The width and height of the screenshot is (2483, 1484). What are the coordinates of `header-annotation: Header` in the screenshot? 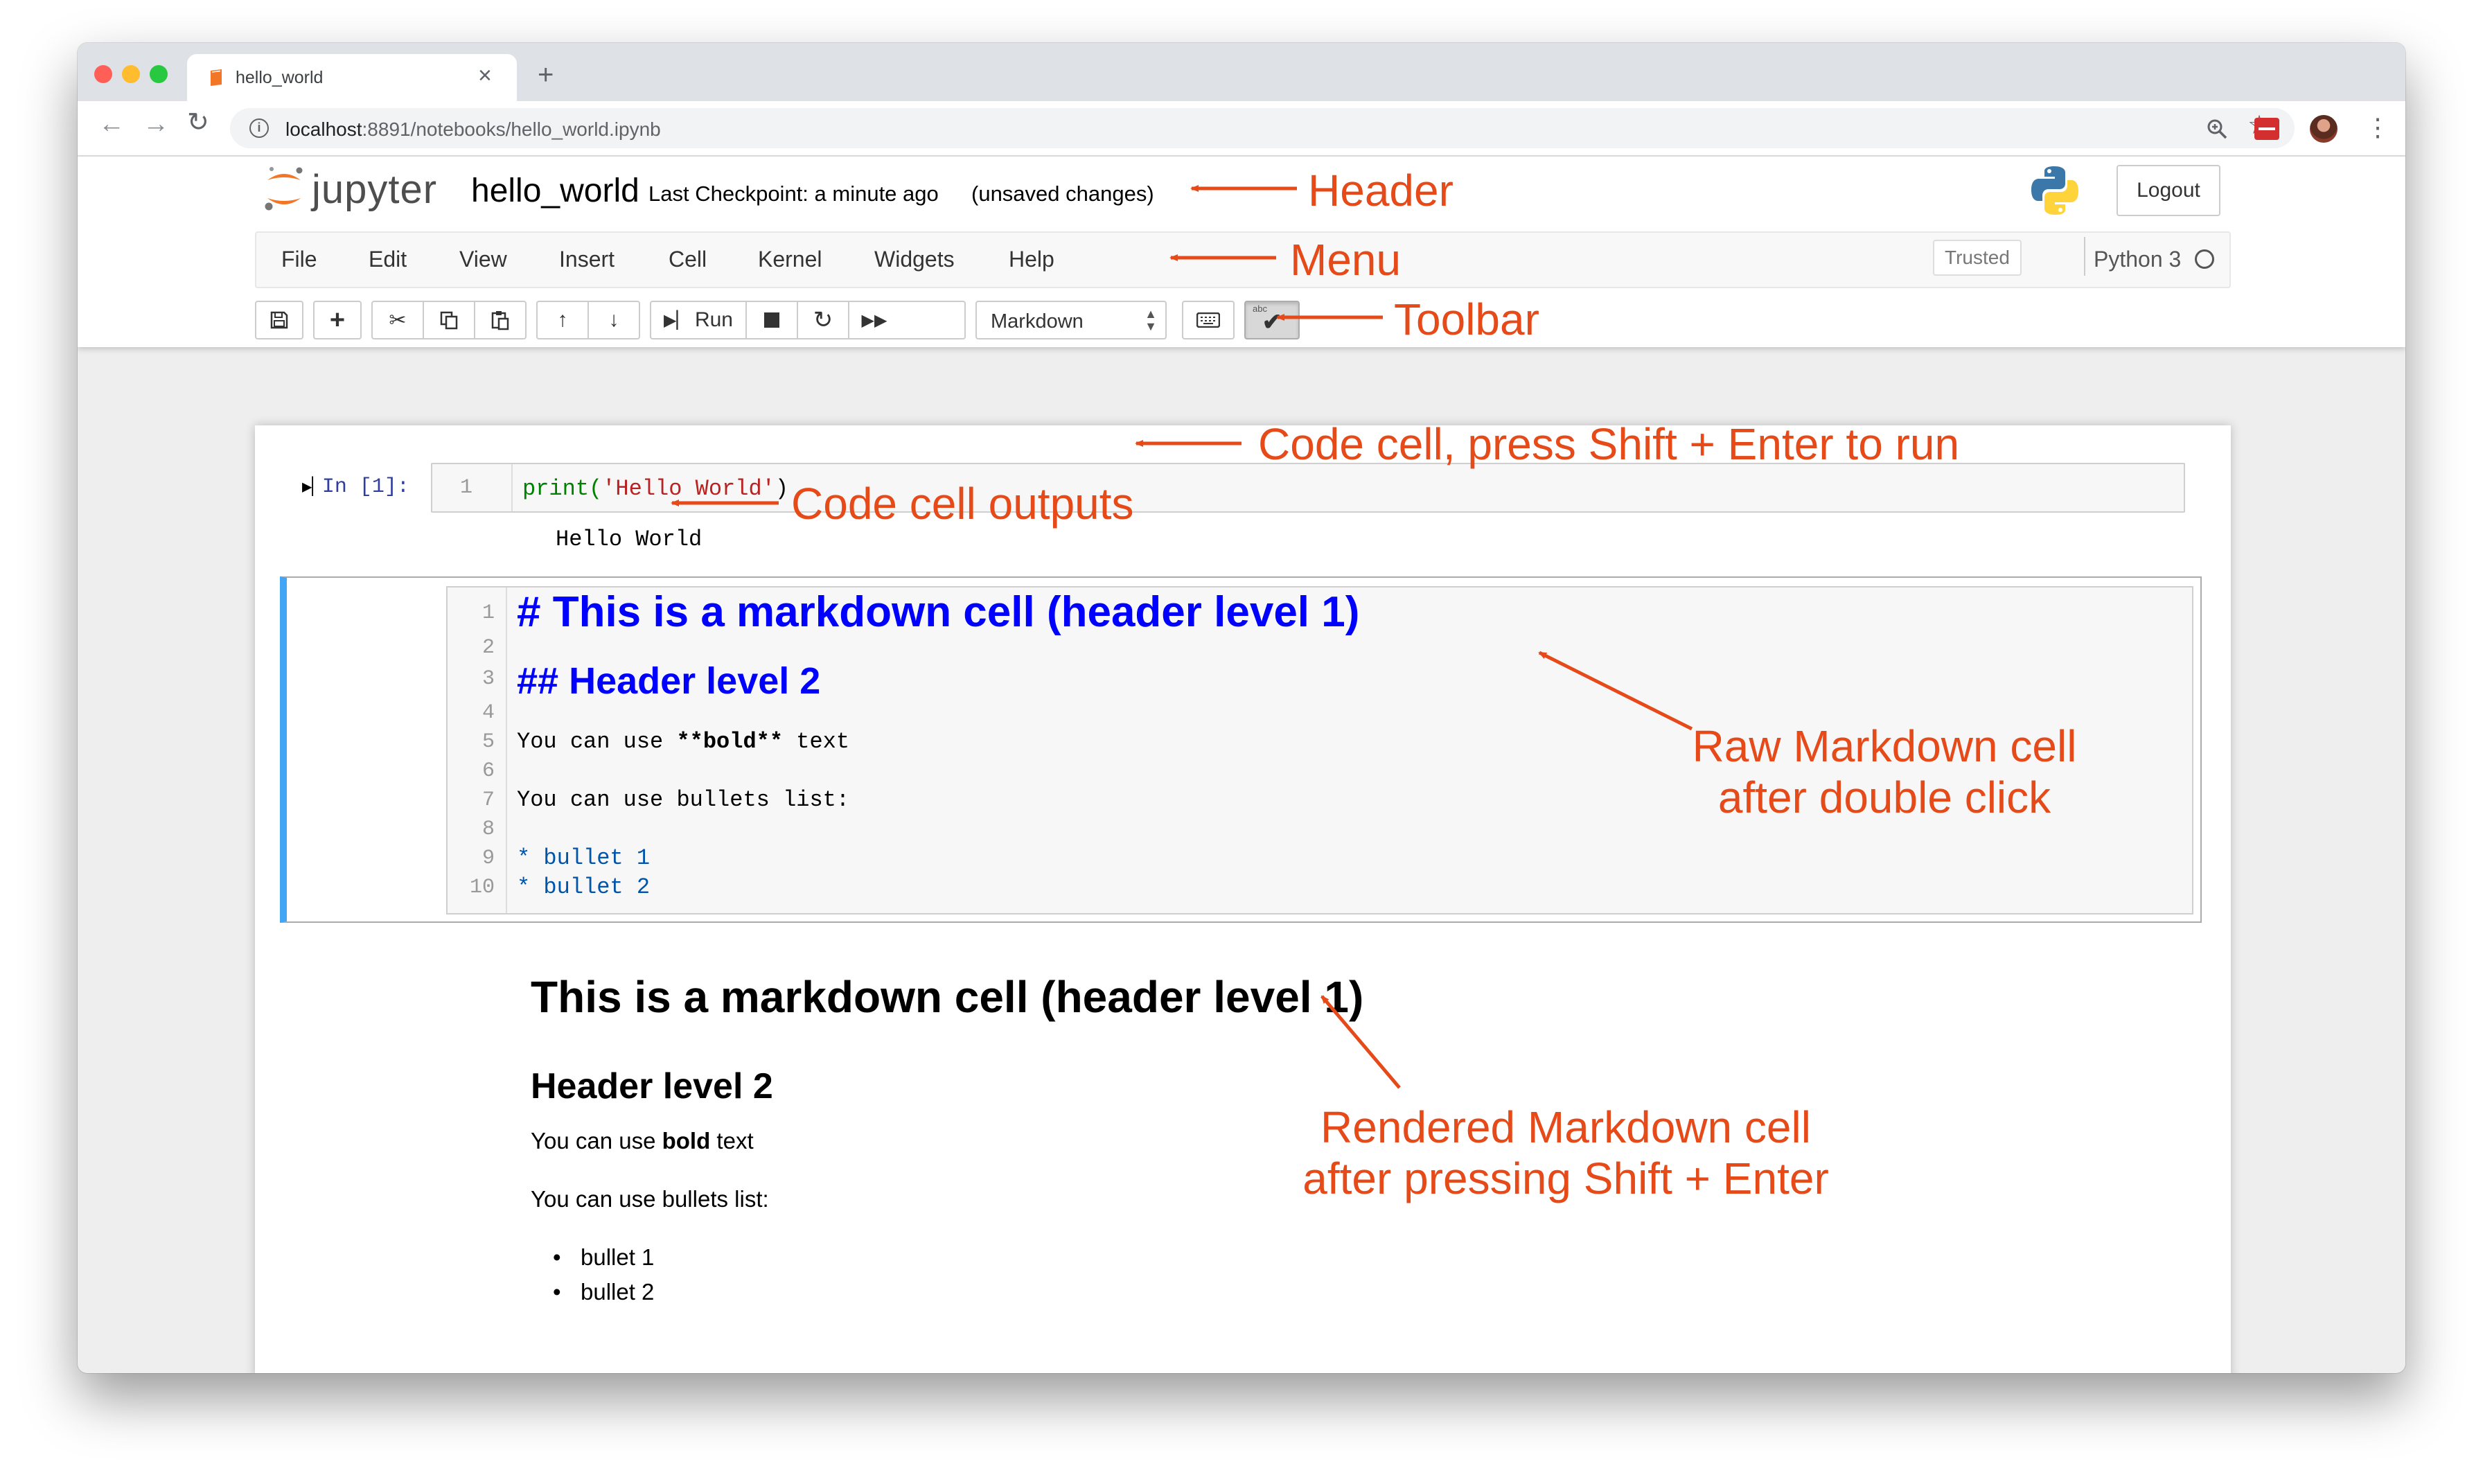 It's located at (1380, 190).